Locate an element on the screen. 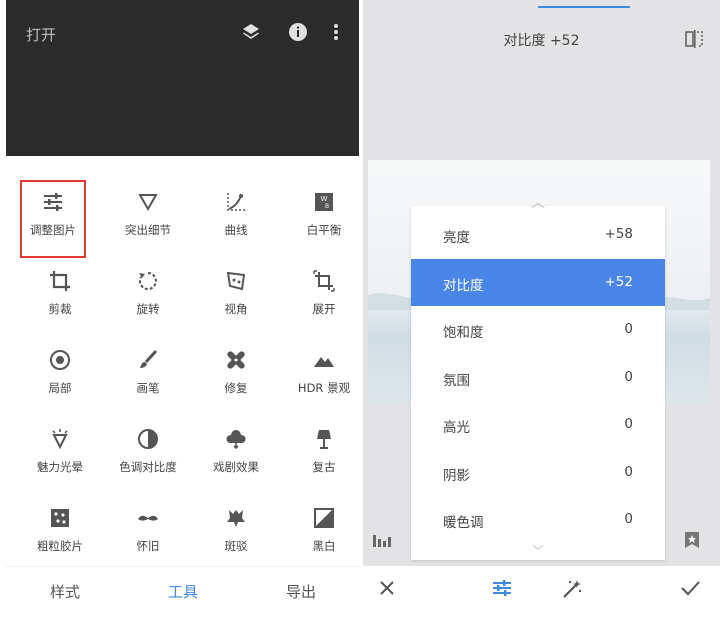 This screenshot has height=617, width=720. tool-label: 局部 is located at coordinates (60, 388).